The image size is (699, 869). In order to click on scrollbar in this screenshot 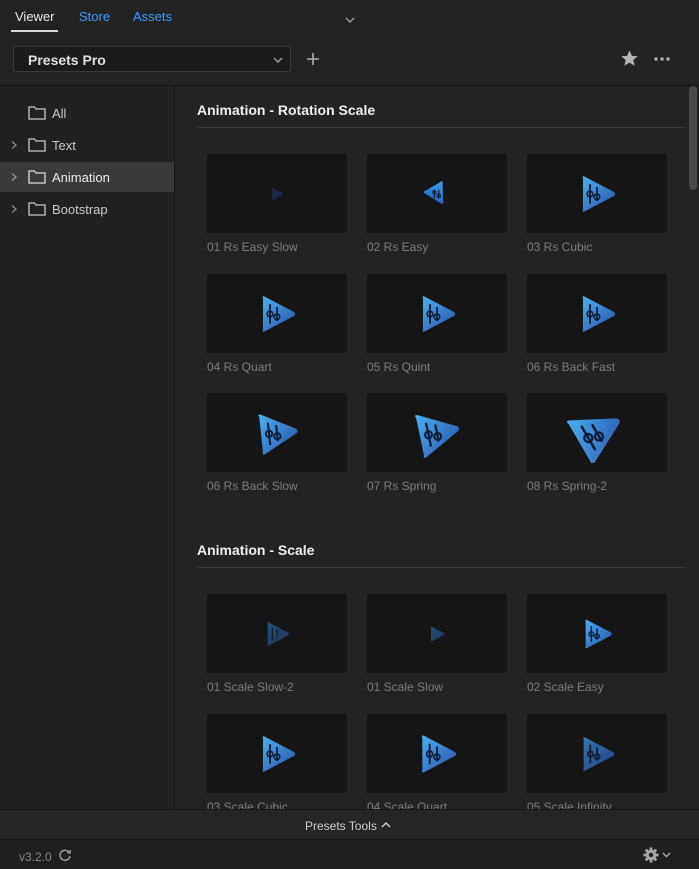, I will do `click(693, 447)`.